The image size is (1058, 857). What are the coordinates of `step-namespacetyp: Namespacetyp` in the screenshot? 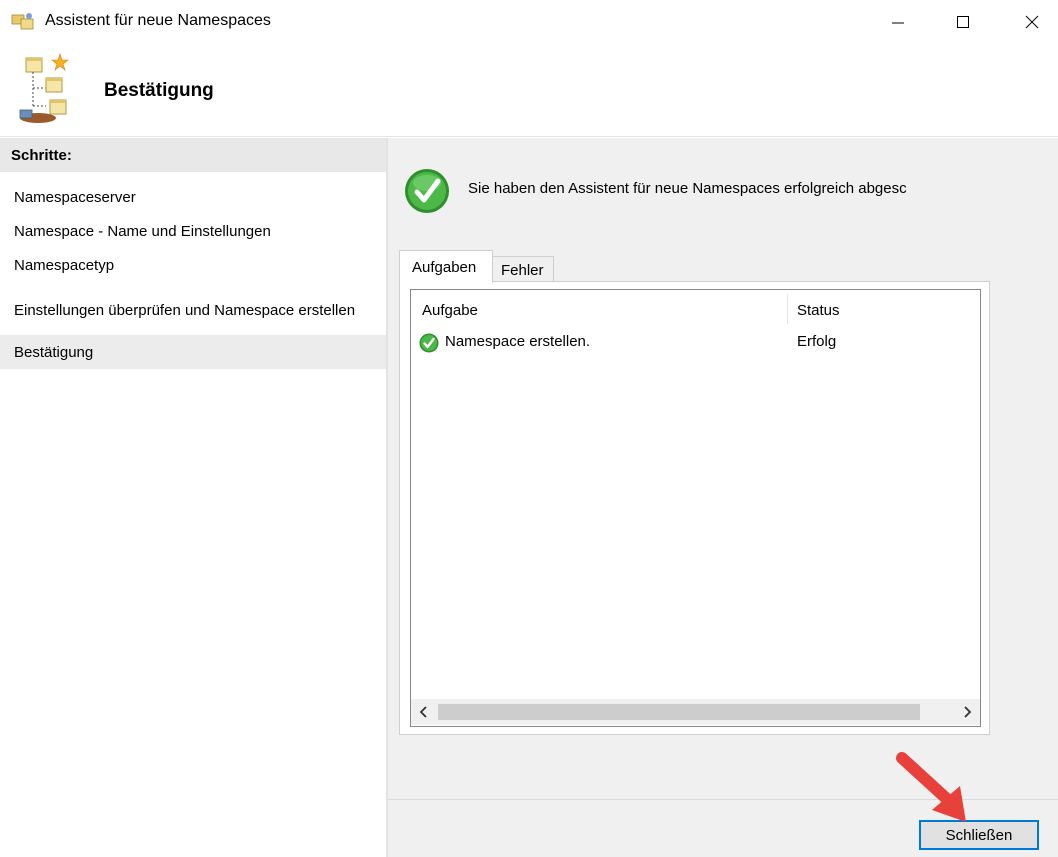 It's located at (193, 265).